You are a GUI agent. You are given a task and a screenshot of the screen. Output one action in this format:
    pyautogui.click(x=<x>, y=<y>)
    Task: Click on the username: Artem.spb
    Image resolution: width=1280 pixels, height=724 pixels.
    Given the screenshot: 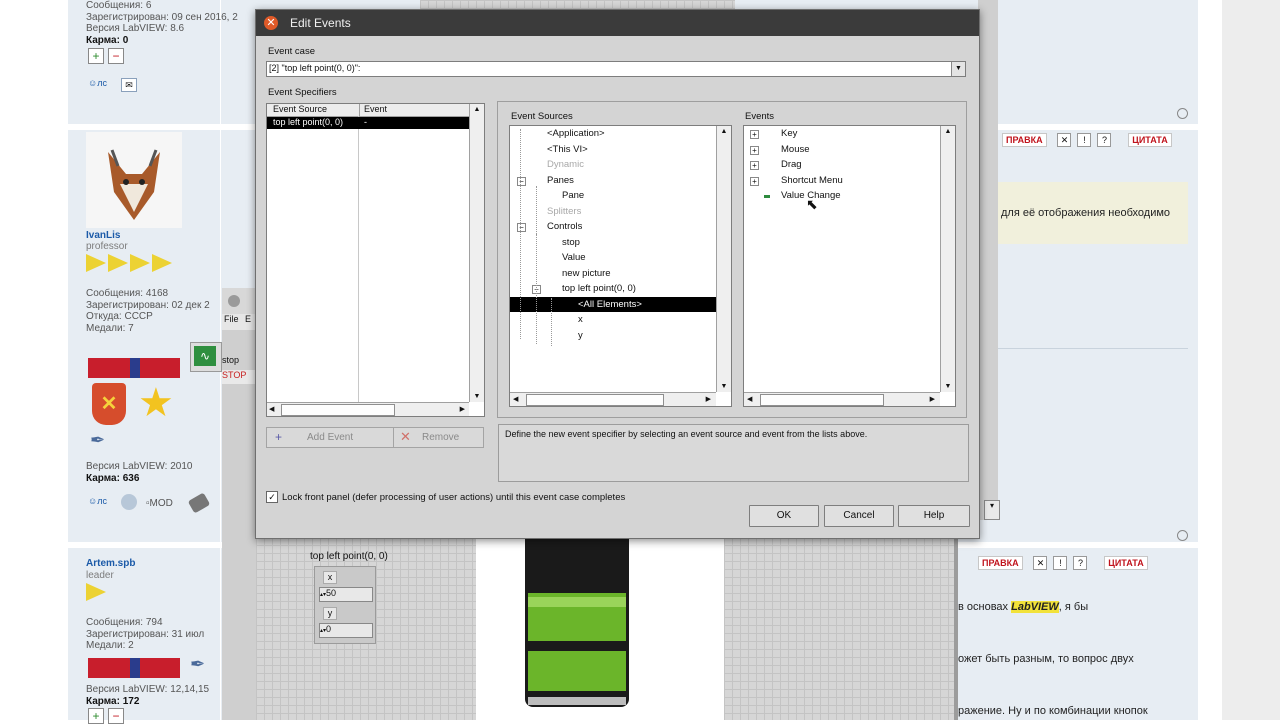 What is the action you would take?
    pyautogui.click(x=110, y=563)
    